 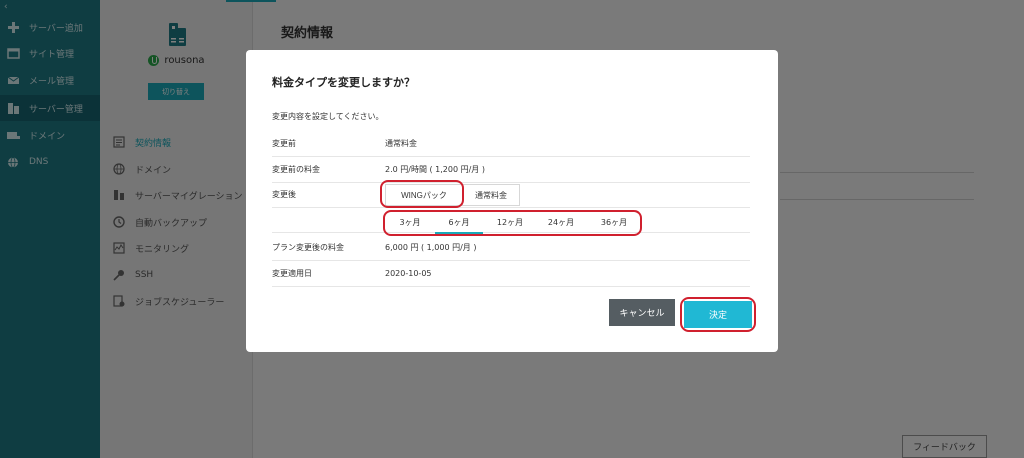 What do you see at coordinates (491, 195) in the screenshot?
I see `type-option-normal: 通常料金` at bounding box center [491, 195].